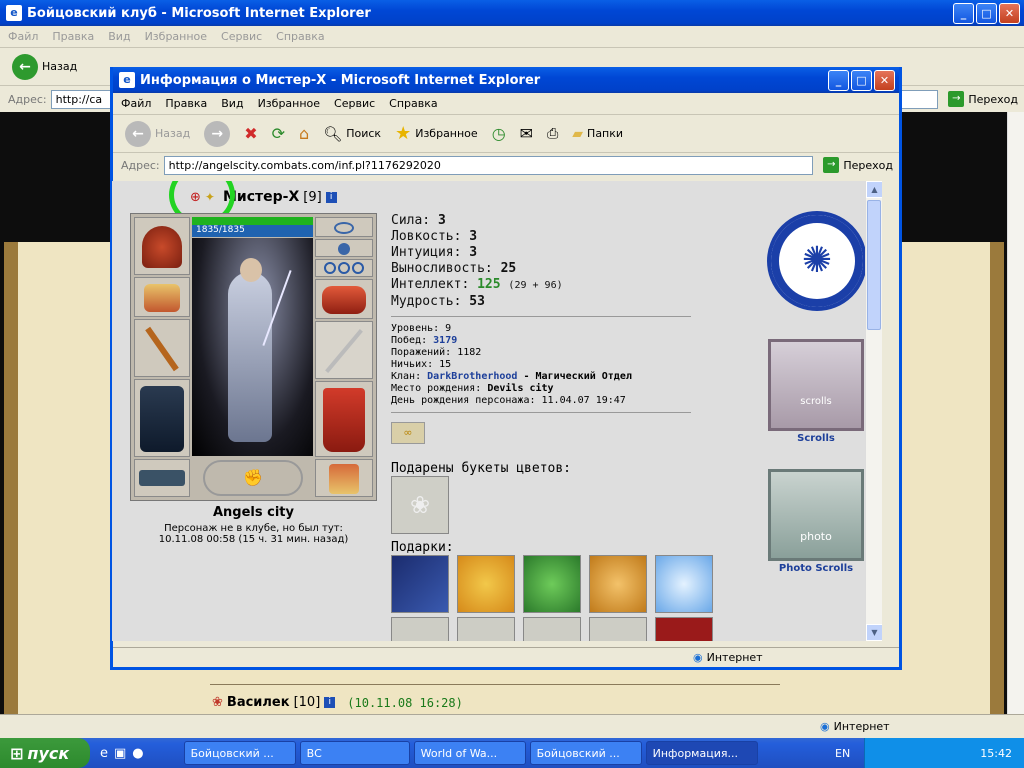 The height and width of the screenshot is (768, 1024). I want to click on hp-value: 1835/1835, so click(220, 230).